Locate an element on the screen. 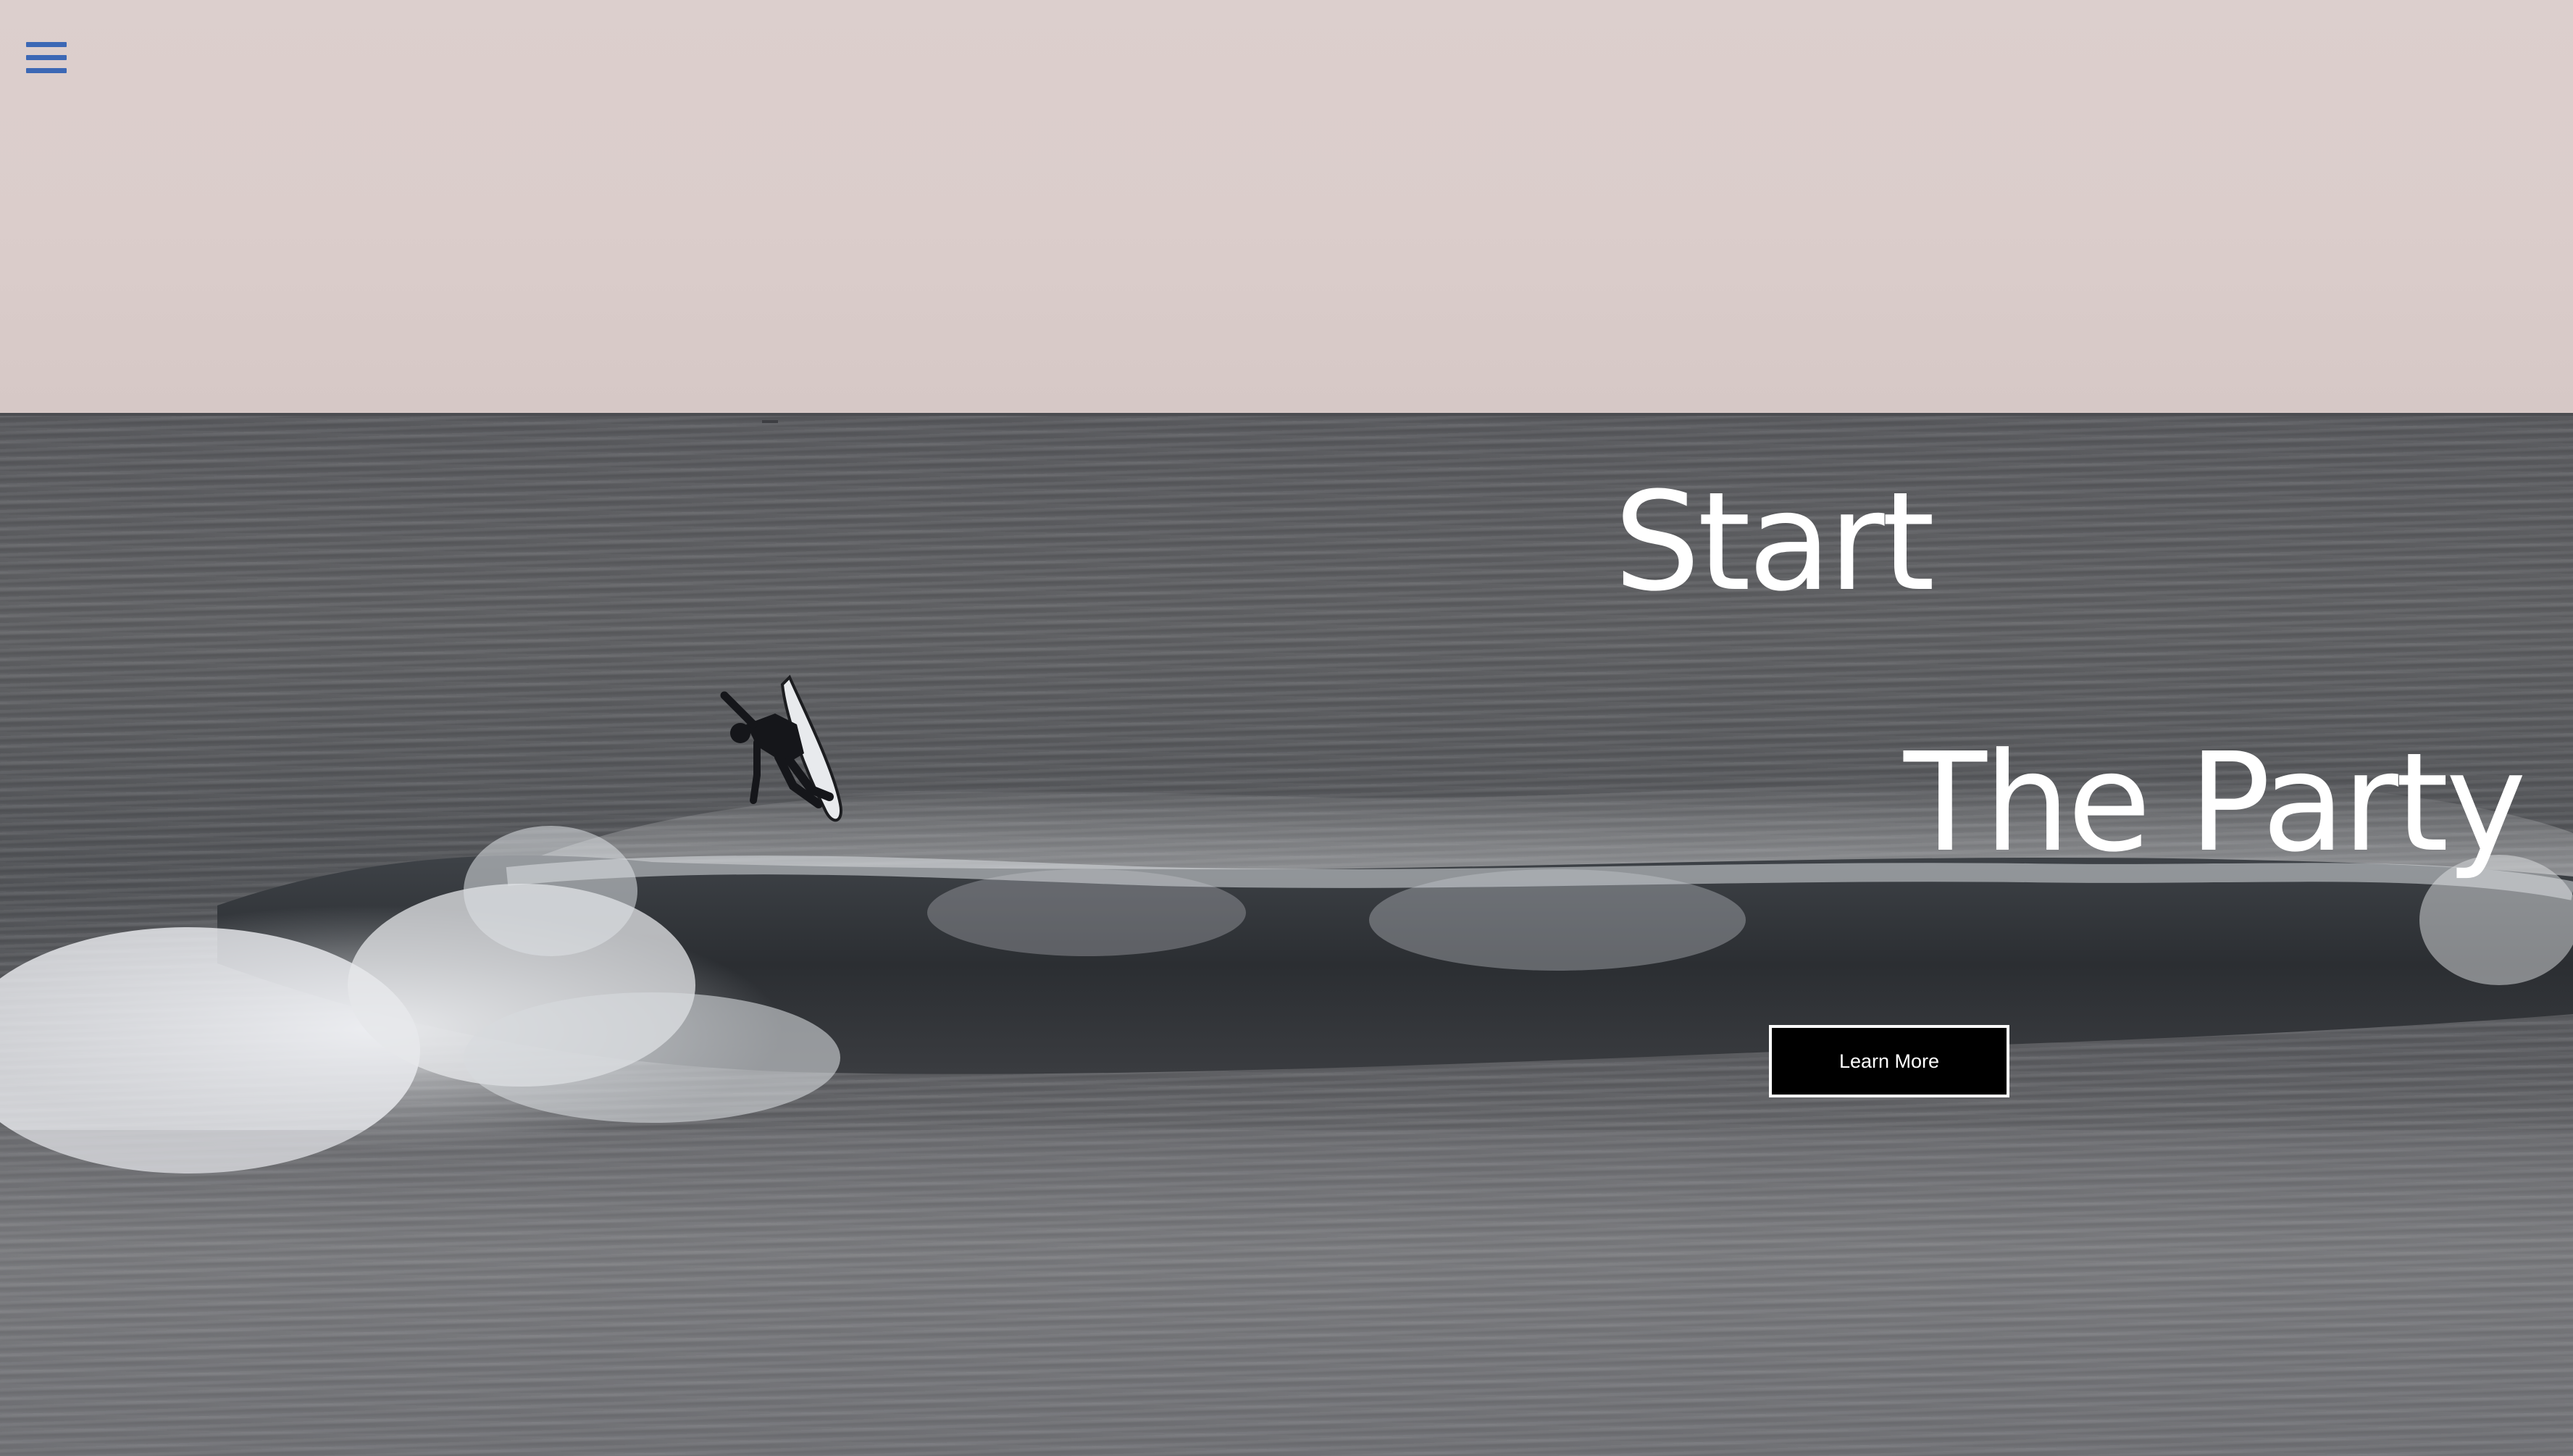 The image size is (2573, 1456). surfer-silhouette is located at coordinates (781, 748).